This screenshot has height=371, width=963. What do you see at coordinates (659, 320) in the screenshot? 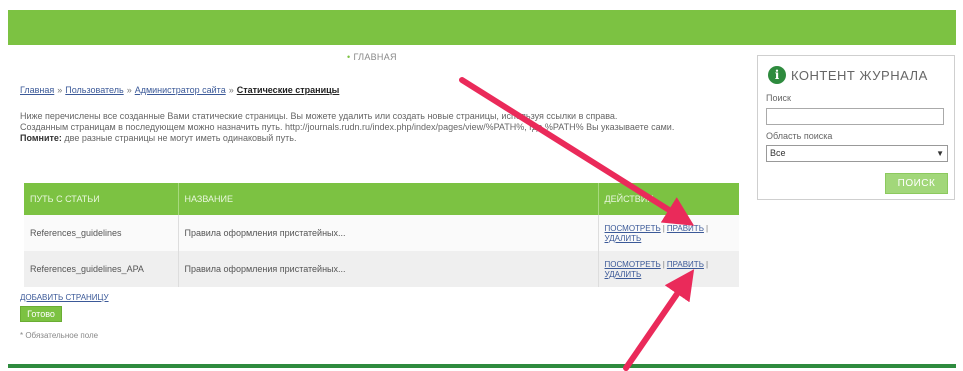
I see `arrow-lower` at bounding box center [659, 320].